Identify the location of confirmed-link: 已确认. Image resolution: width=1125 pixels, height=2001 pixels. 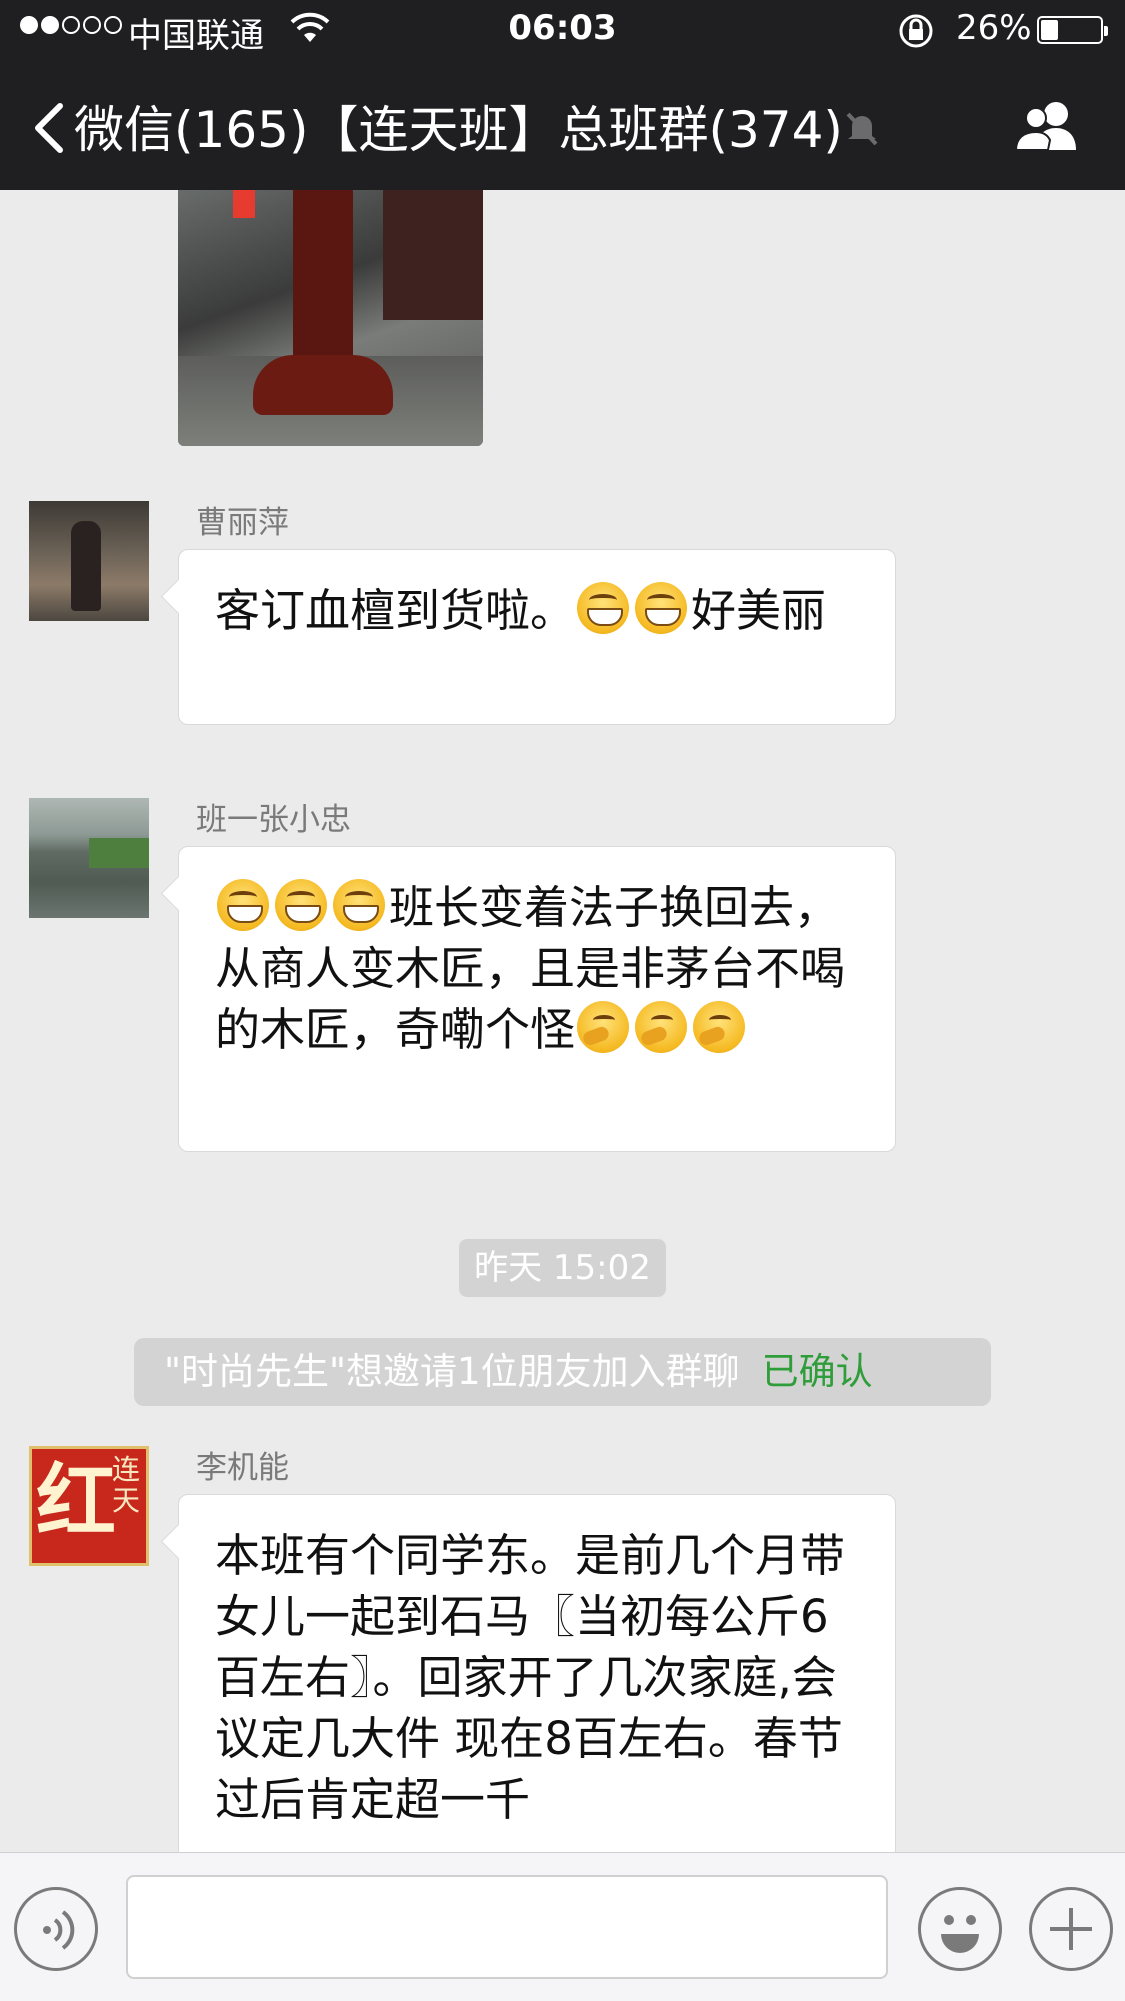
(817, 1371).